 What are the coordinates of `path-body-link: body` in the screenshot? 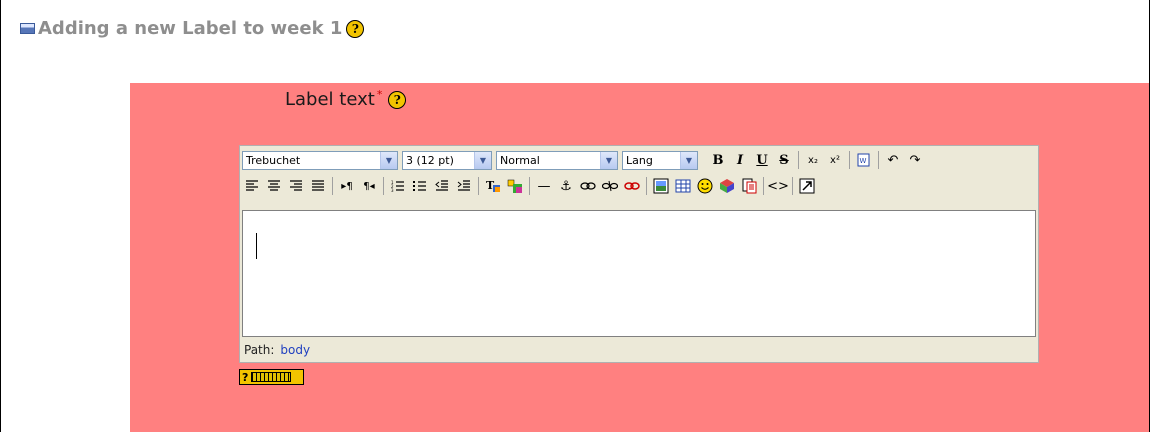 It's located at (295, 350).